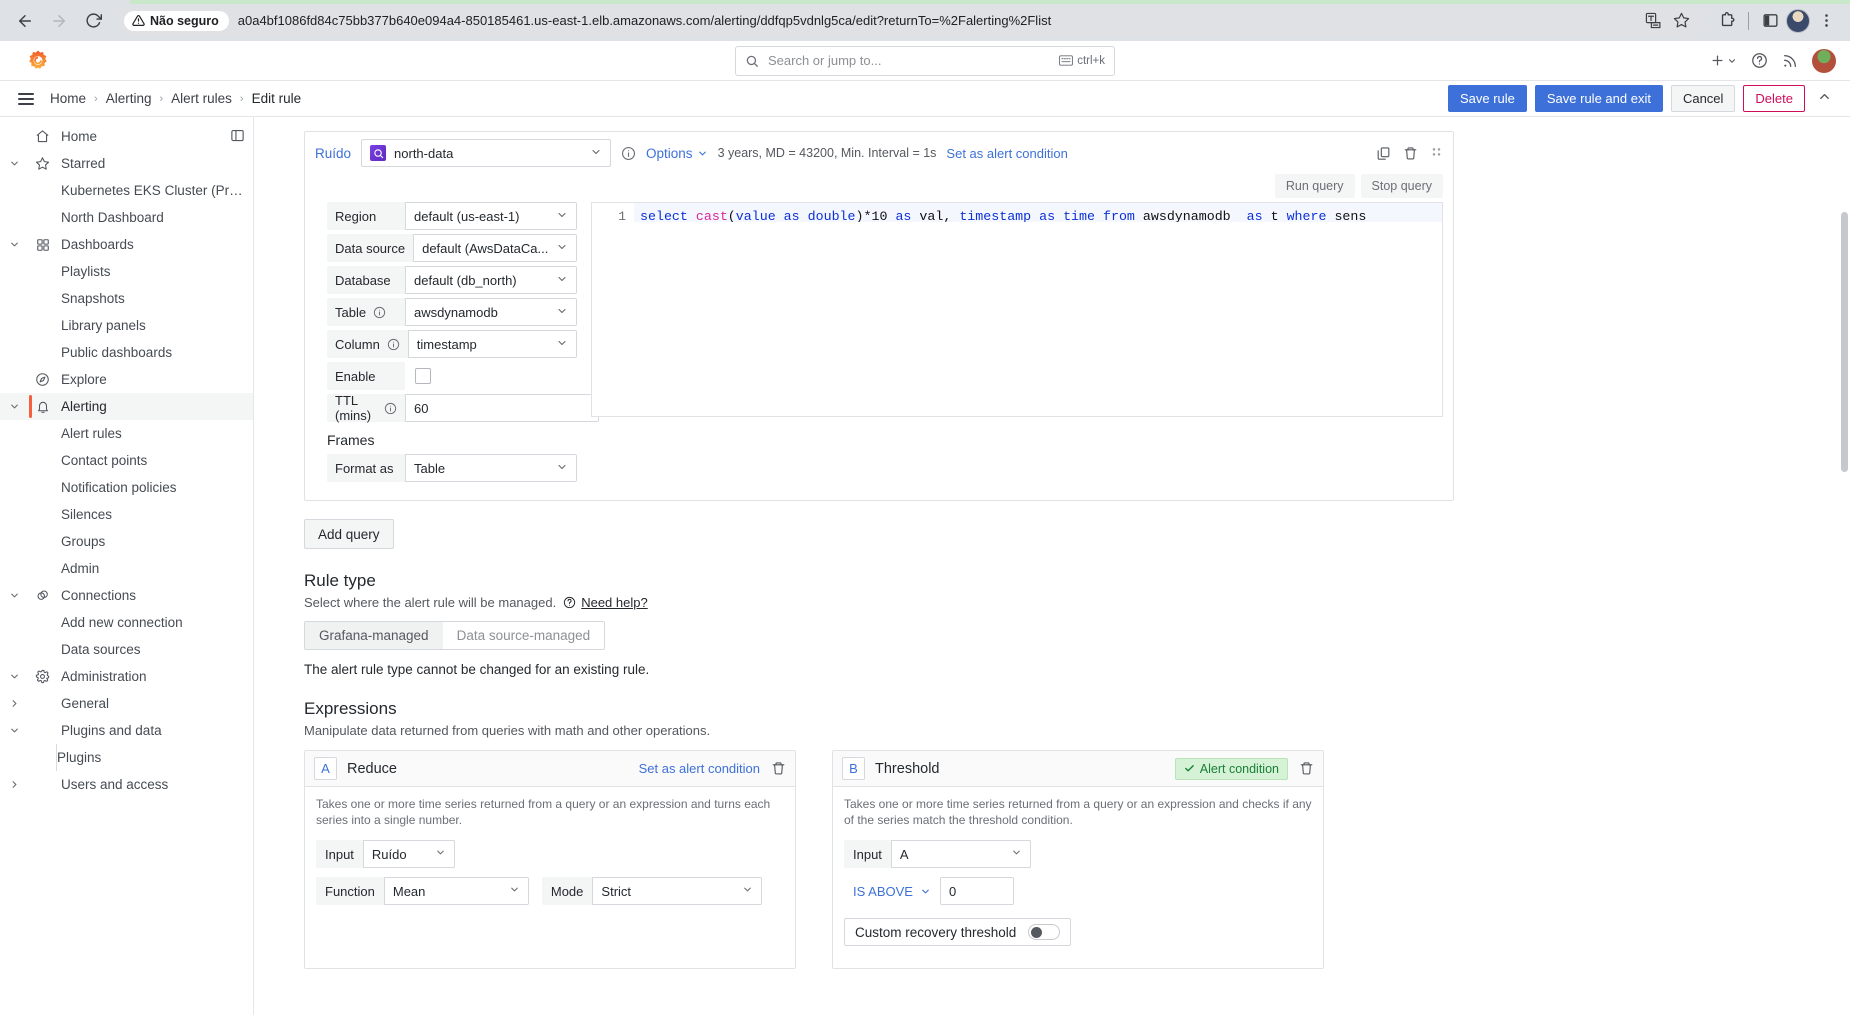 The width and height of the screenshot is (1850, 1015). I want to click on threshold-value-input, so click(976, 891).